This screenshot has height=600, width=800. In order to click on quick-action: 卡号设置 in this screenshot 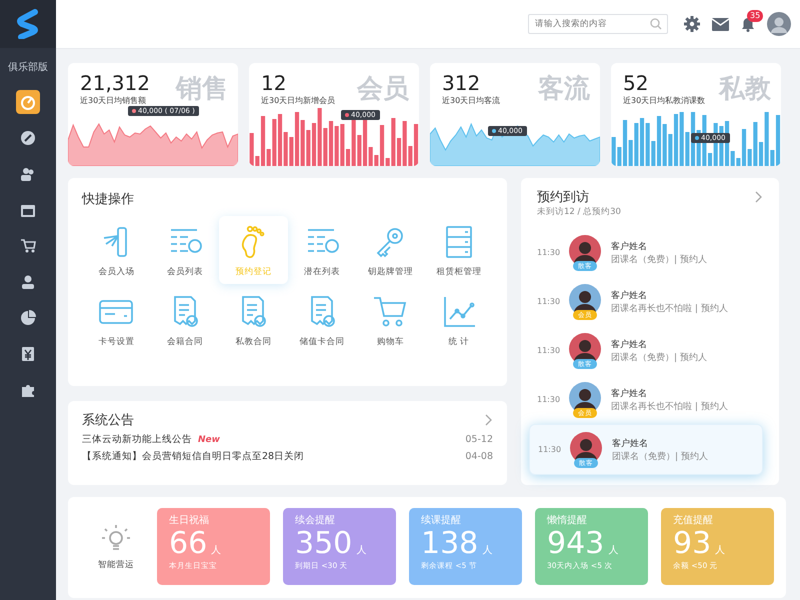, I will do `click(116, 320)`.